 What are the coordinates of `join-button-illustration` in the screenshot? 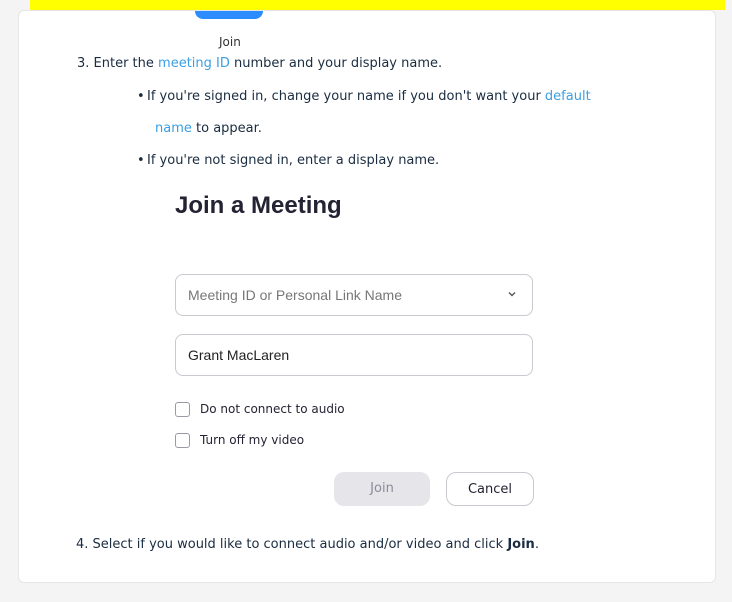 It's located at (229, 15).